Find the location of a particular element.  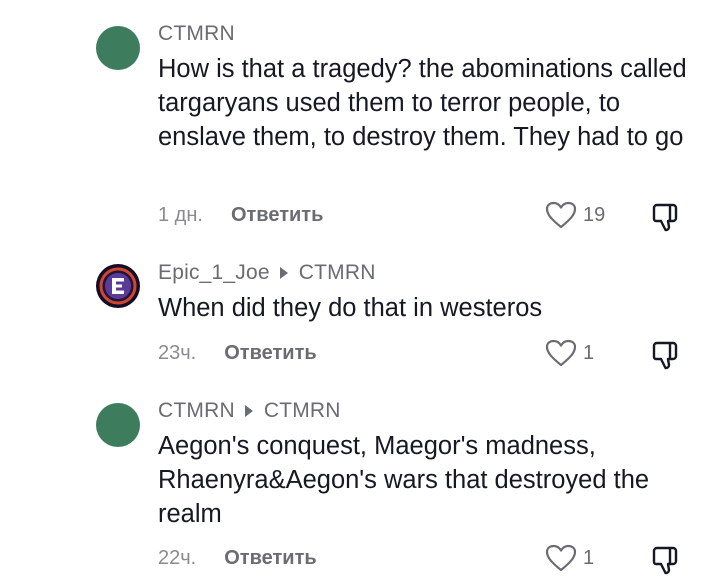

comment-author-line: CTMRN CTMRN is located at coordinates (249, 411).